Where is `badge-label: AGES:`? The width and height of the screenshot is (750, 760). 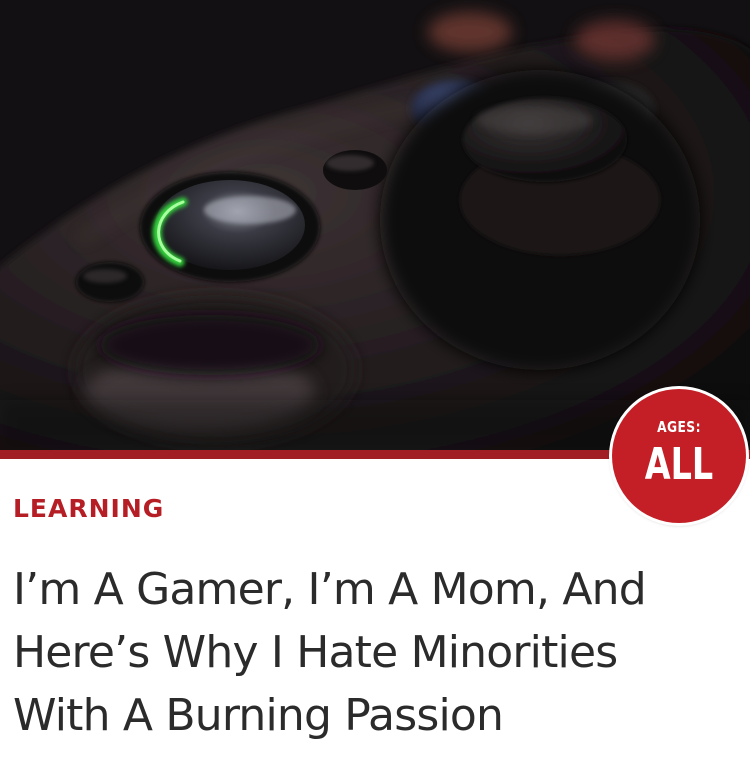
badge-label: AGES: is located at coordinates (679, 427).